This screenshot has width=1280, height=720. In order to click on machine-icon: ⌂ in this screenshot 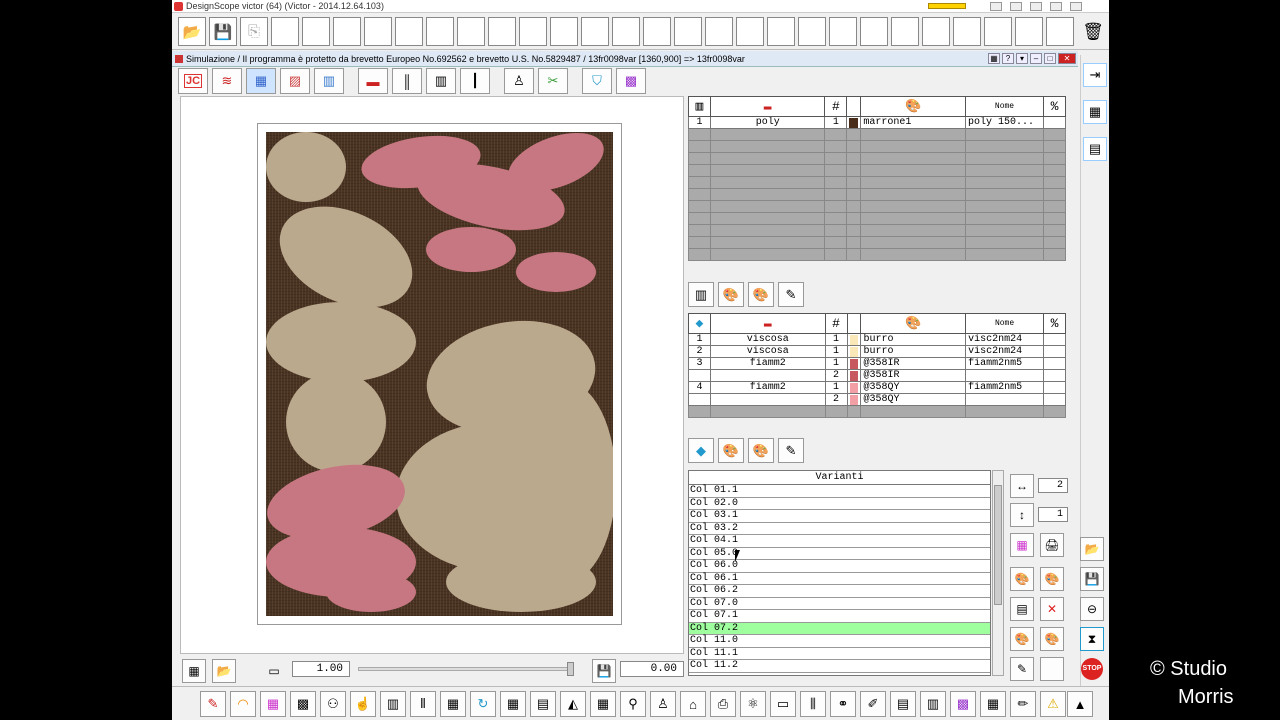, I will do `click(693, 704)`.